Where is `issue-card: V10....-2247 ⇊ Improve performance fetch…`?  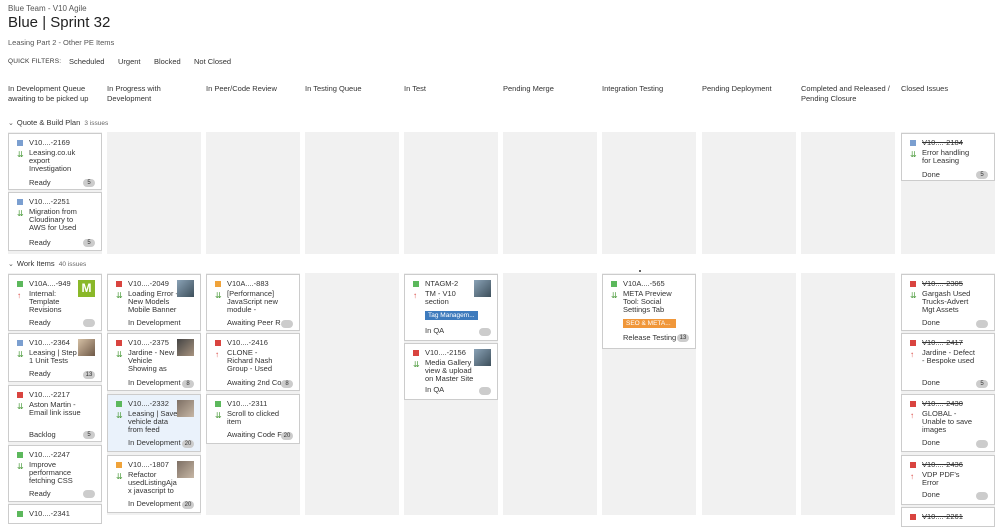 issue-card: V10....-2247 ⇊ Improve performance fetch… is located at coordinates (55, 473).